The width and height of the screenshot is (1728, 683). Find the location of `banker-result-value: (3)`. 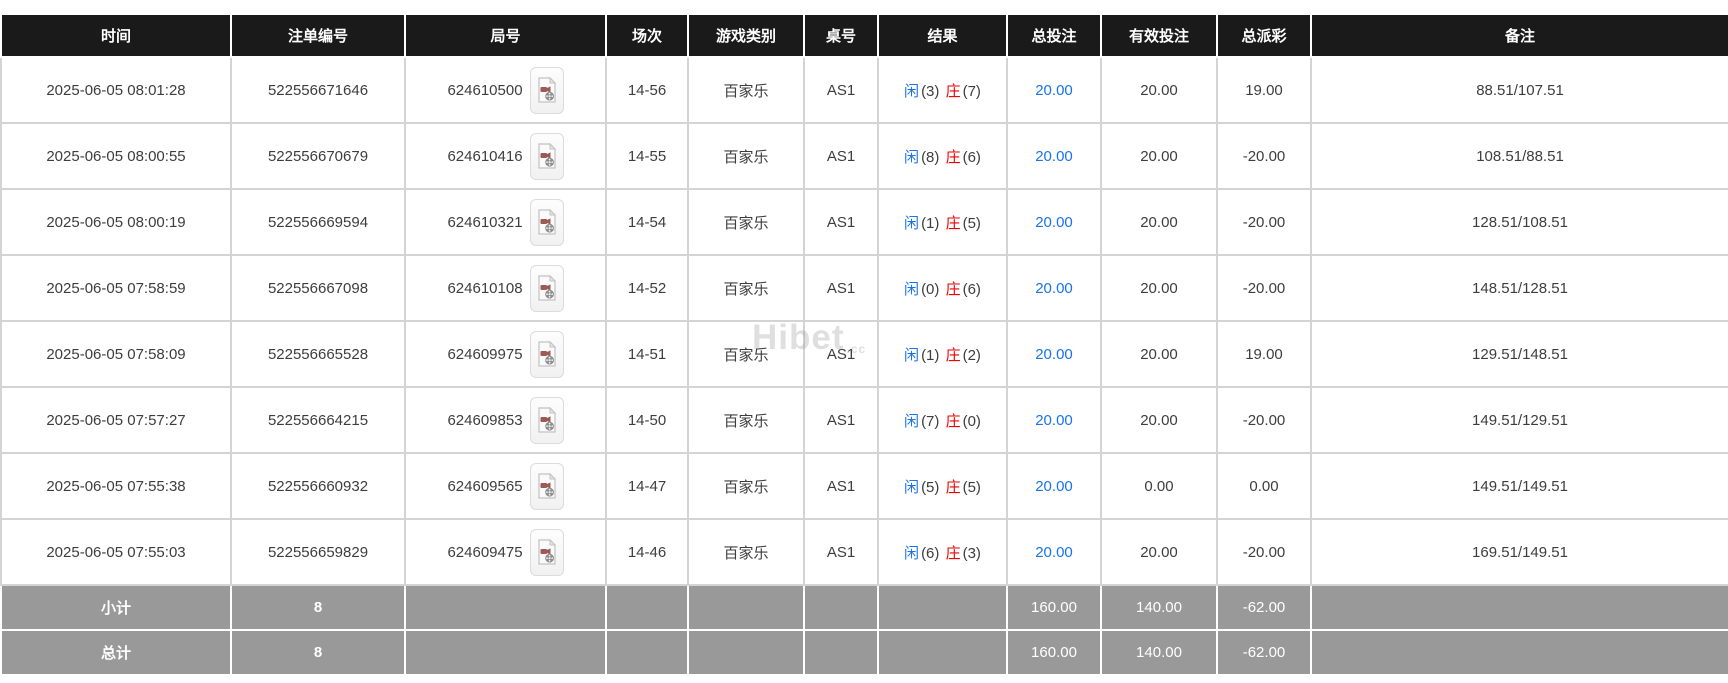

banker-result-value: (3) is located at coordinates (971, 553).